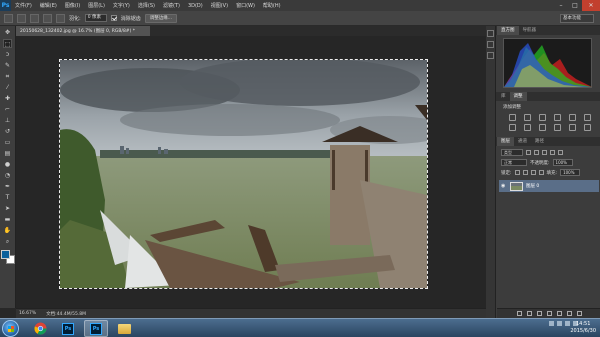 The image size is (600, 337). What do you see at coordinates (587, 117) in the screenshot?
I see `hue-saturation-icon` at bounding box center [587, 117].